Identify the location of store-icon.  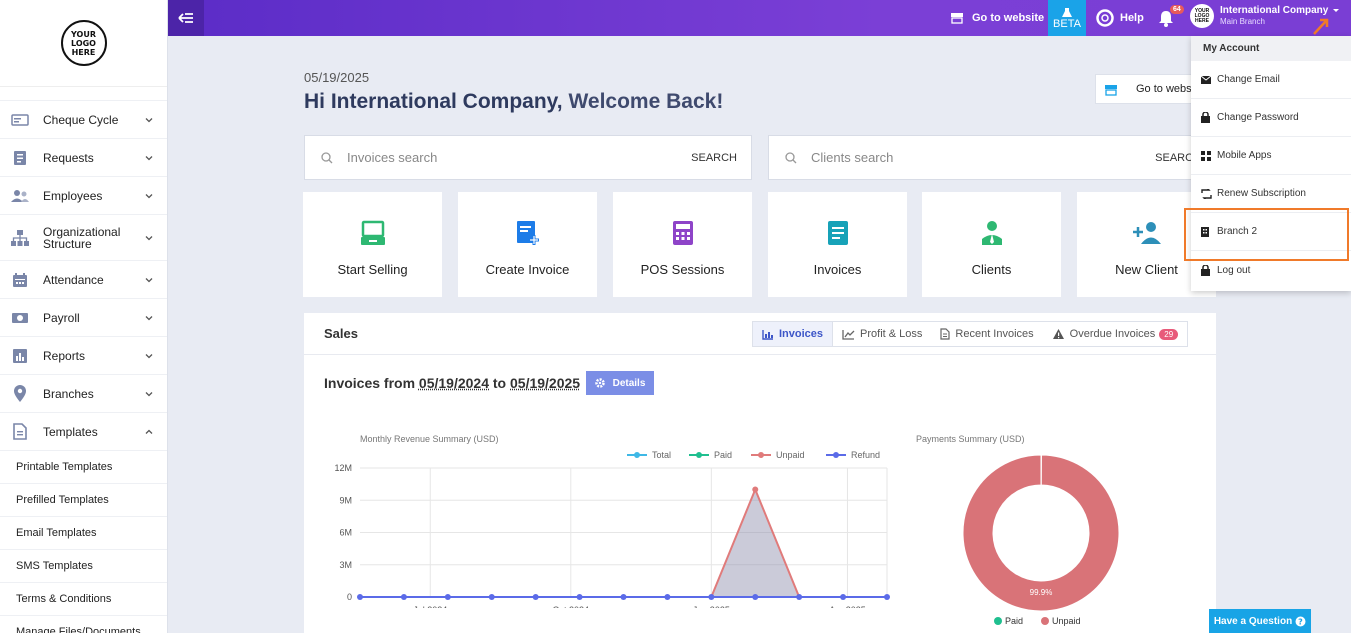
(957, 18).